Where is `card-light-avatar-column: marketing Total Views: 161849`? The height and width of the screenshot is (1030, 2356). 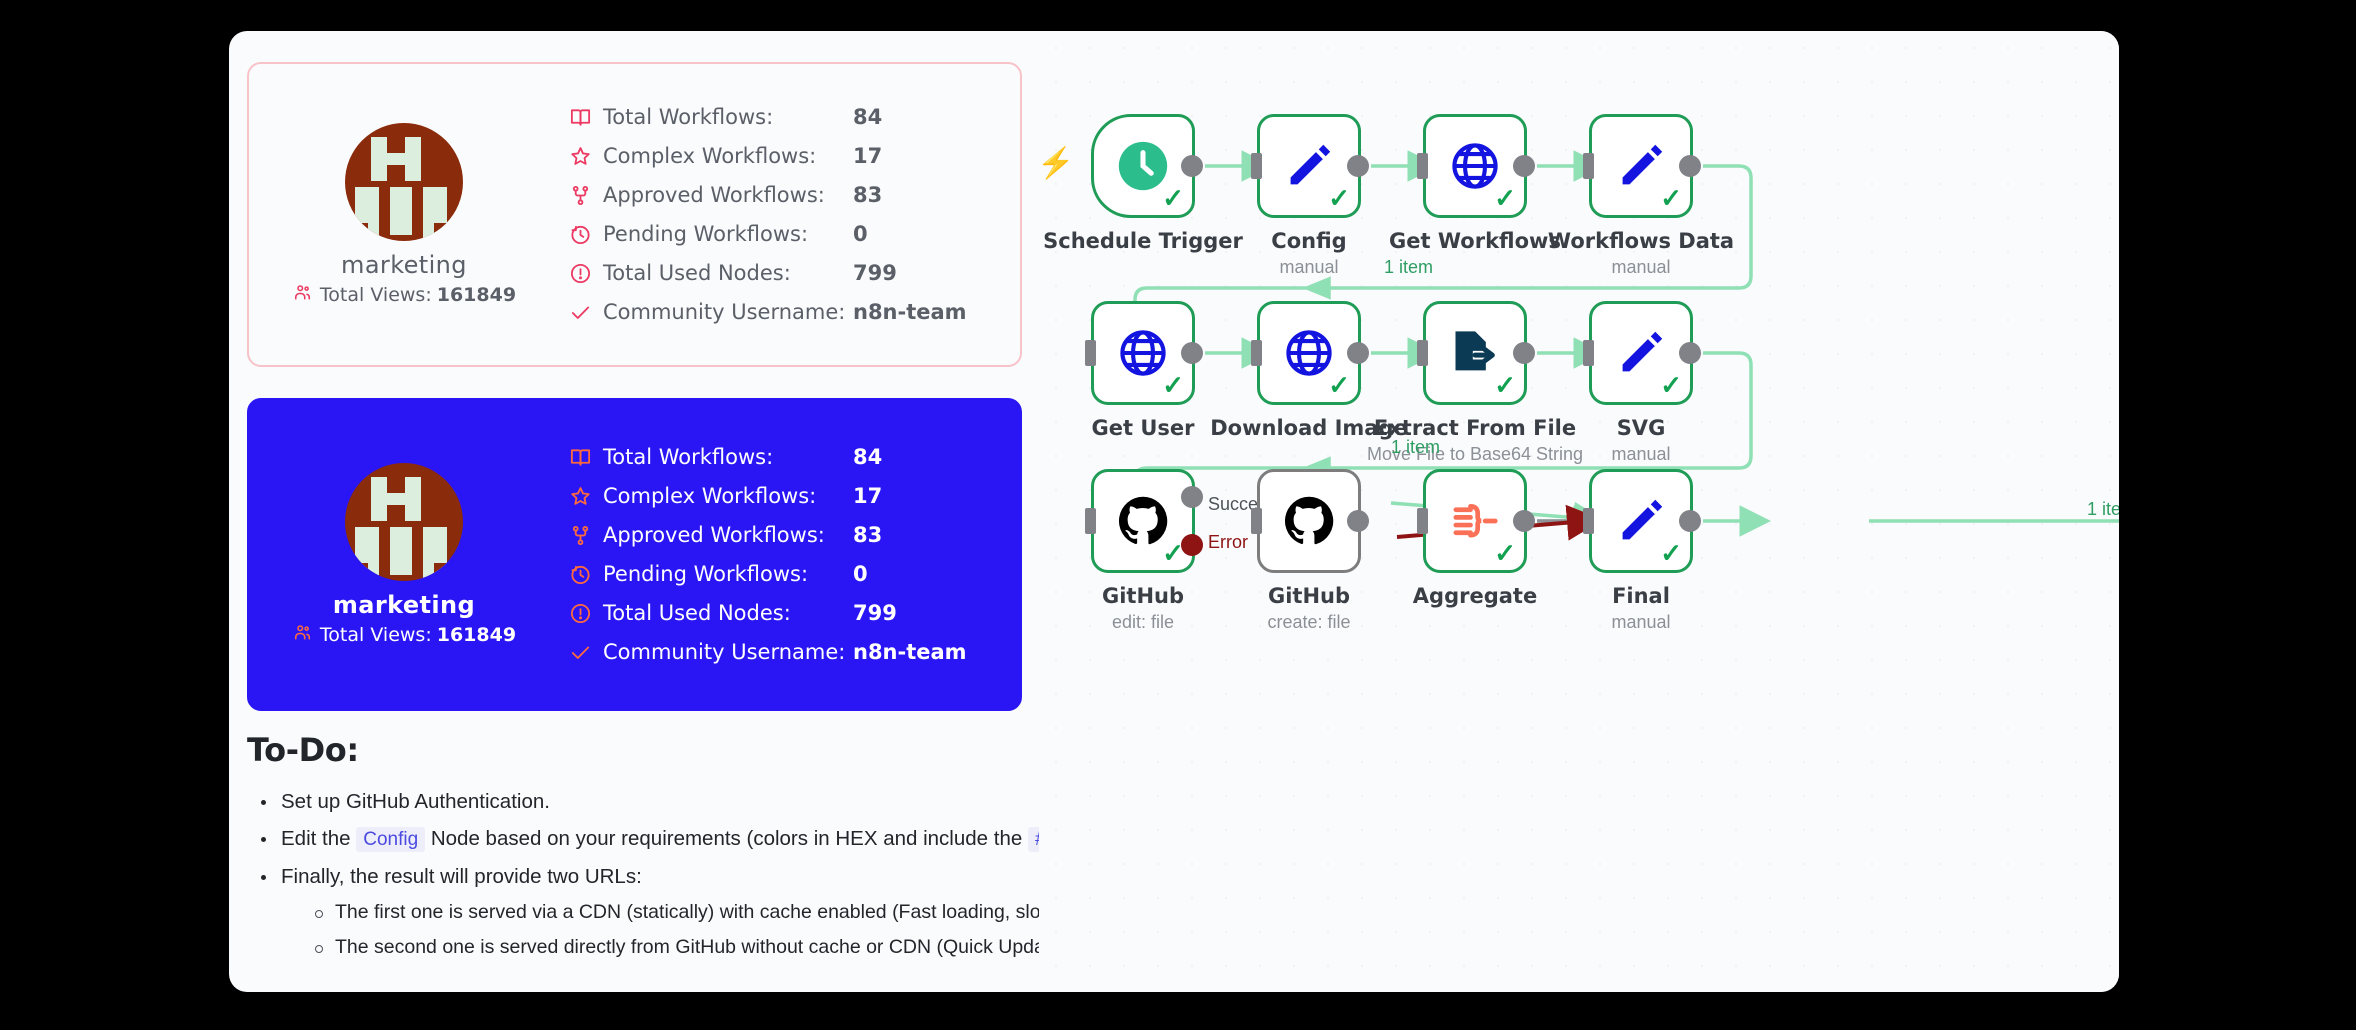 card-light-avatar-column: marketing Total Views: 161849 is located at coordinates (404, 214).